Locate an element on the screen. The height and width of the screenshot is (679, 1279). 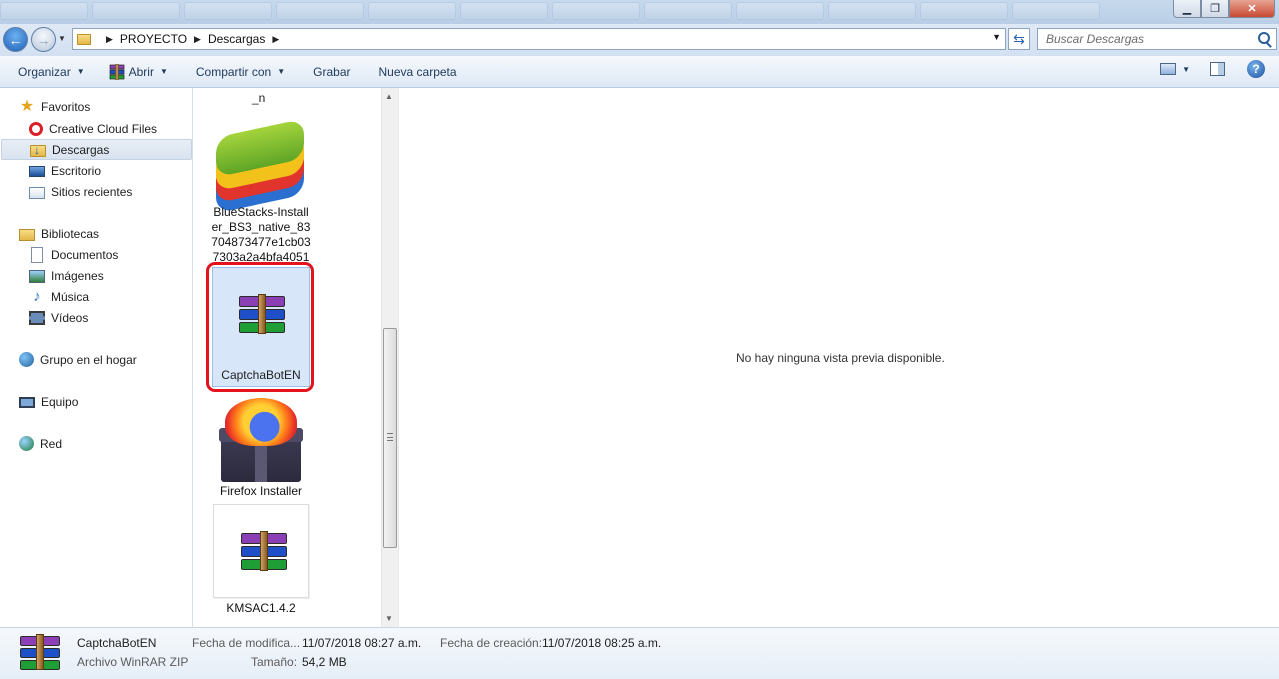
sidebar-item-escritorio: Escritorio is located at coordinates (65, 170).